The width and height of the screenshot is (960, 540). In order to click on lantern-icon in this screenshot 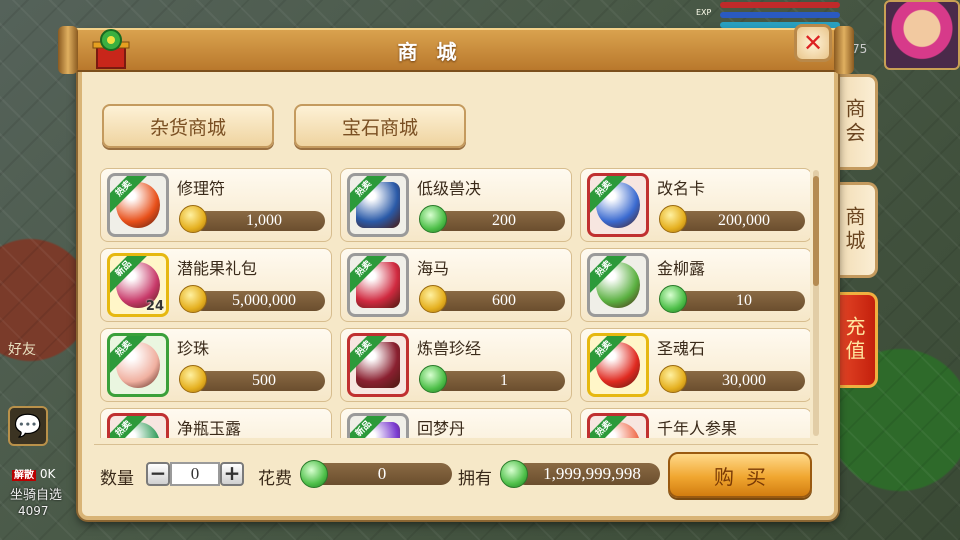, I will do `click(111, 50)`.